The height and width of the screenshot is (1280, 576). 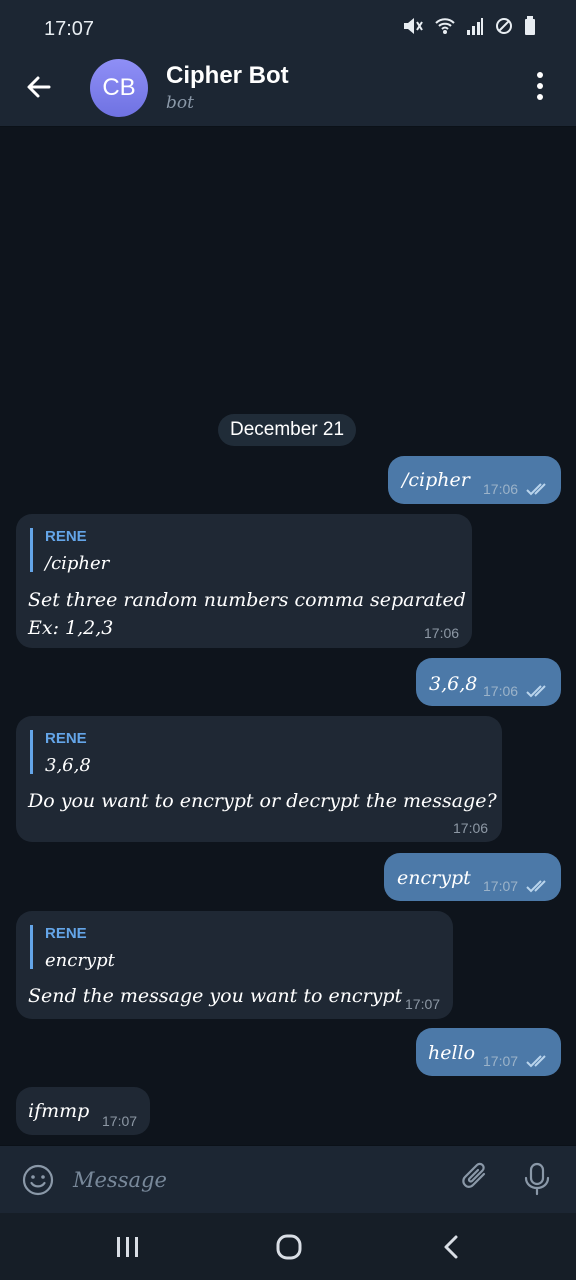 What do you see at coordinates (537, 1179) in the screenshot?
I see `microphone-icon` at bounding box center [537, 1179].